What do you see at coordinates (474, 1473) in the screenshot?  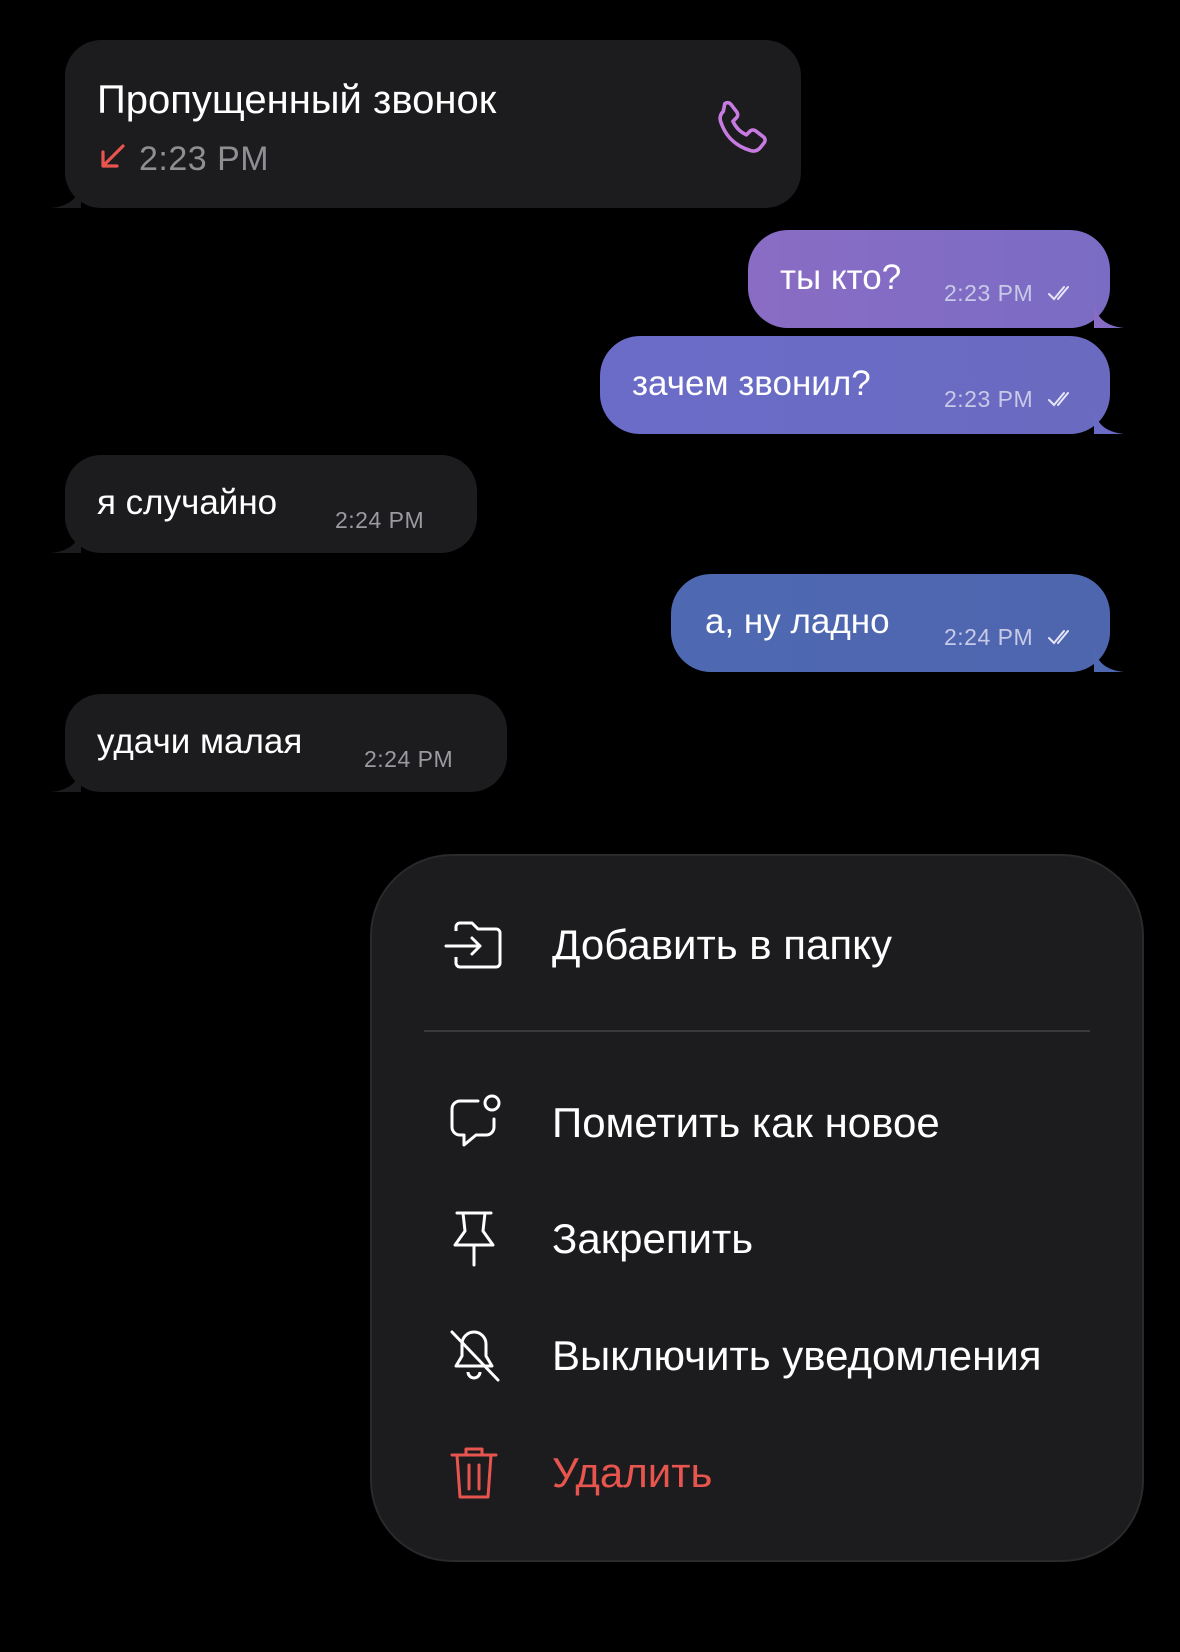 I see `trash-icon` at bounding box center [474, 1473].